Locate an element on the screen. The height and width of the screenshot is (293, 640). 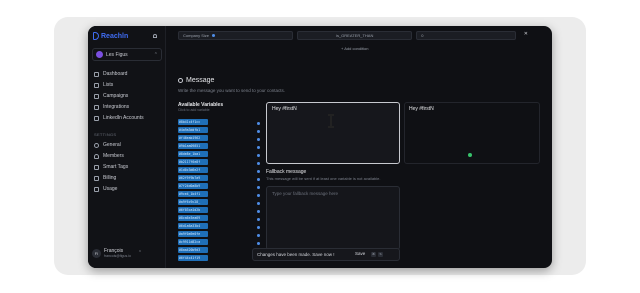
sidebar-item-label: Smart Tags is located at coordinates (116, 167).